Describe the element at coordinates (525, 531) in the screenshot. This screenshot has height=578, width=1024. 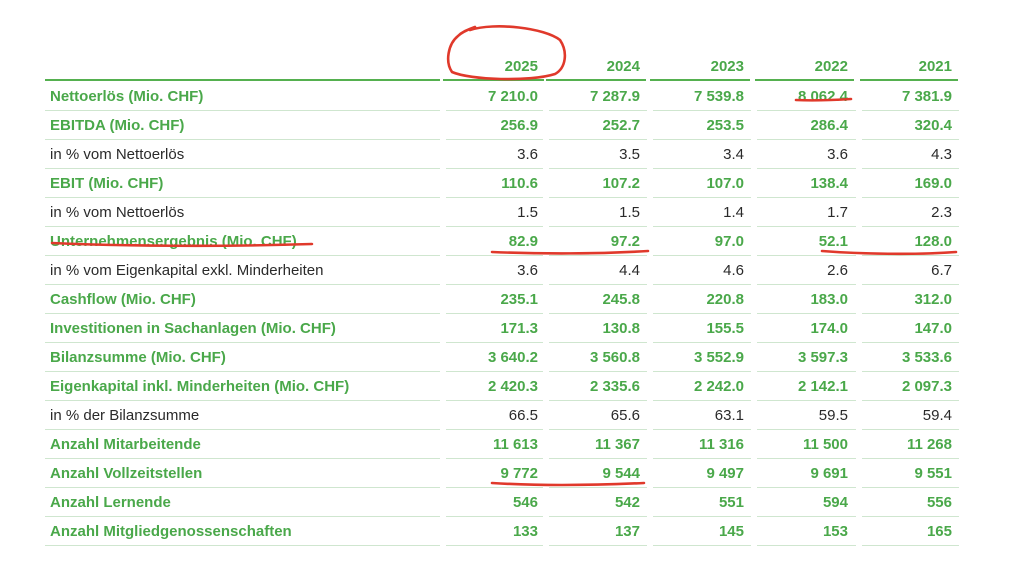
I see `value-cell-2025: 133` at that location.